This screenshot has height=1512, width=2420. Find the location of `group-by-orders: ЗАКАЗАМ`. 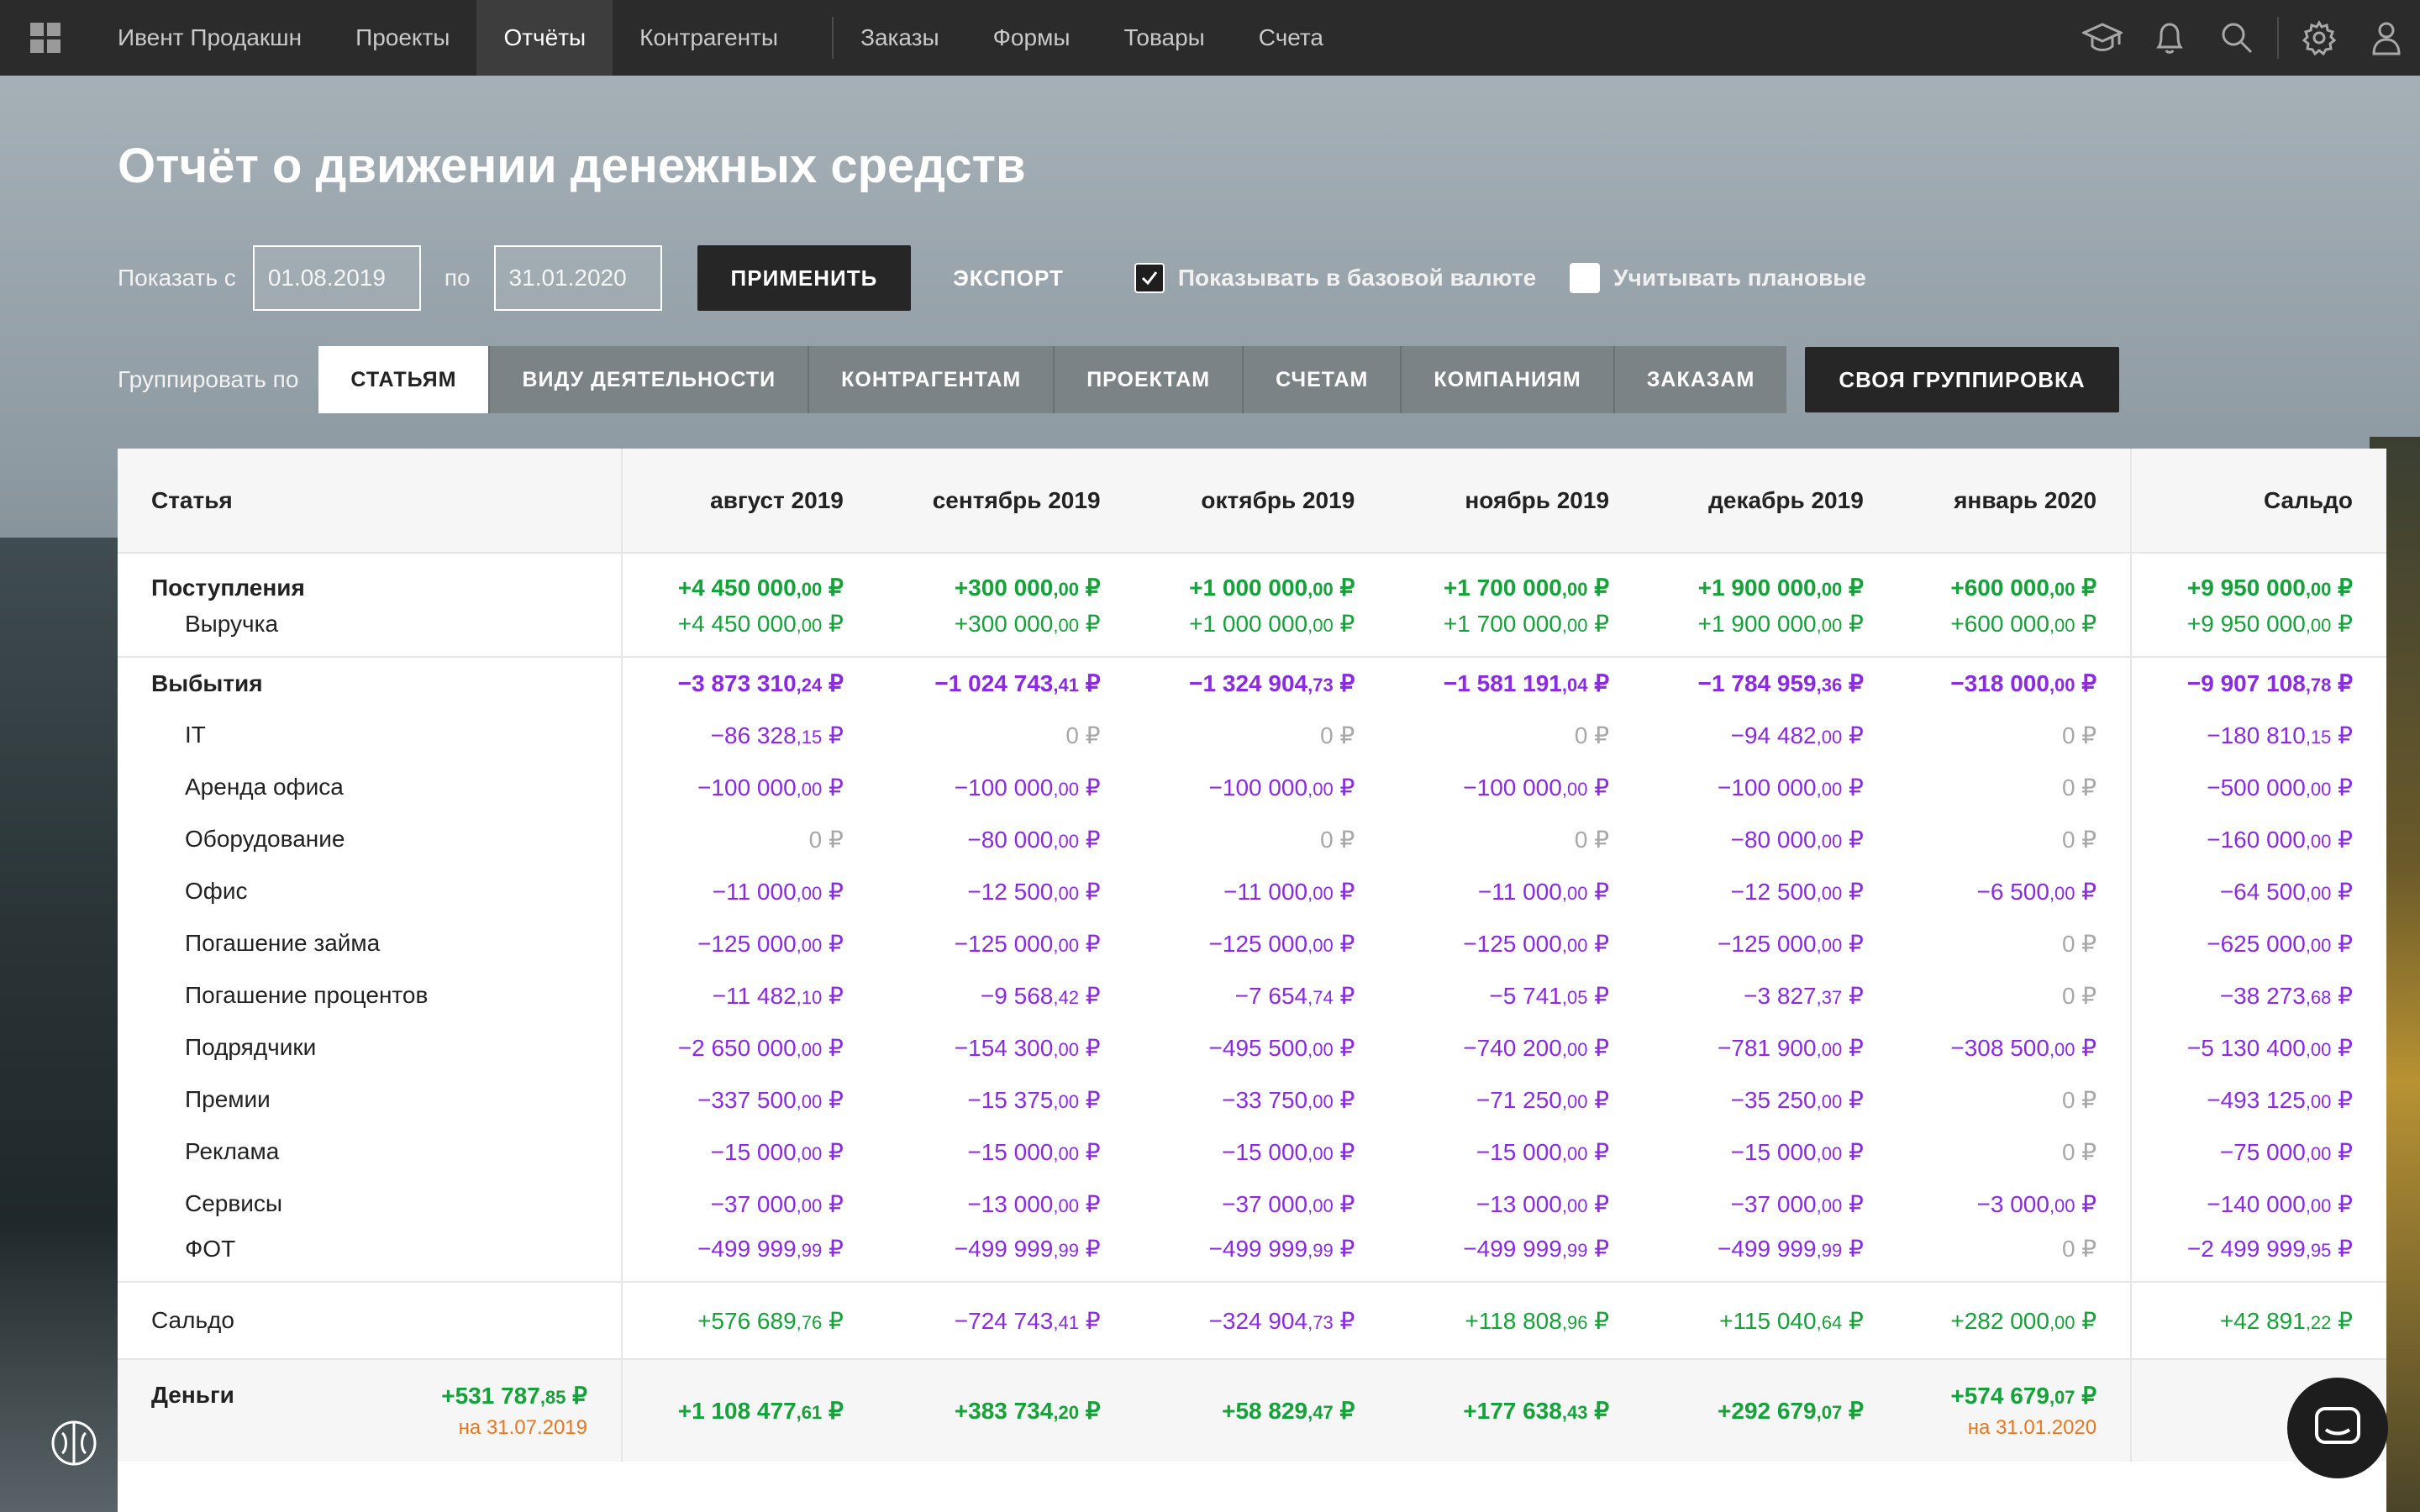

group-by-orders: ЗАКАЗАМ is located at coordinates (1701, 379).